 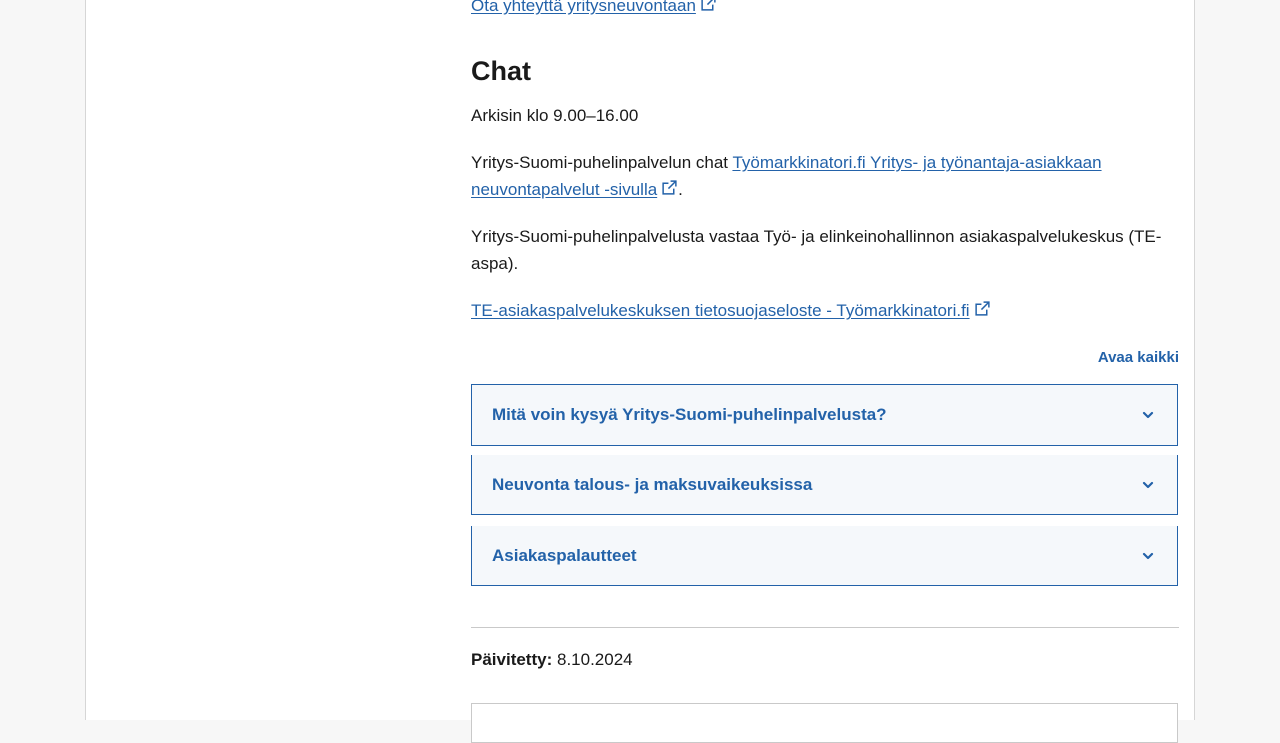 I want to click on feedback-box, so click(x=824, y=723).